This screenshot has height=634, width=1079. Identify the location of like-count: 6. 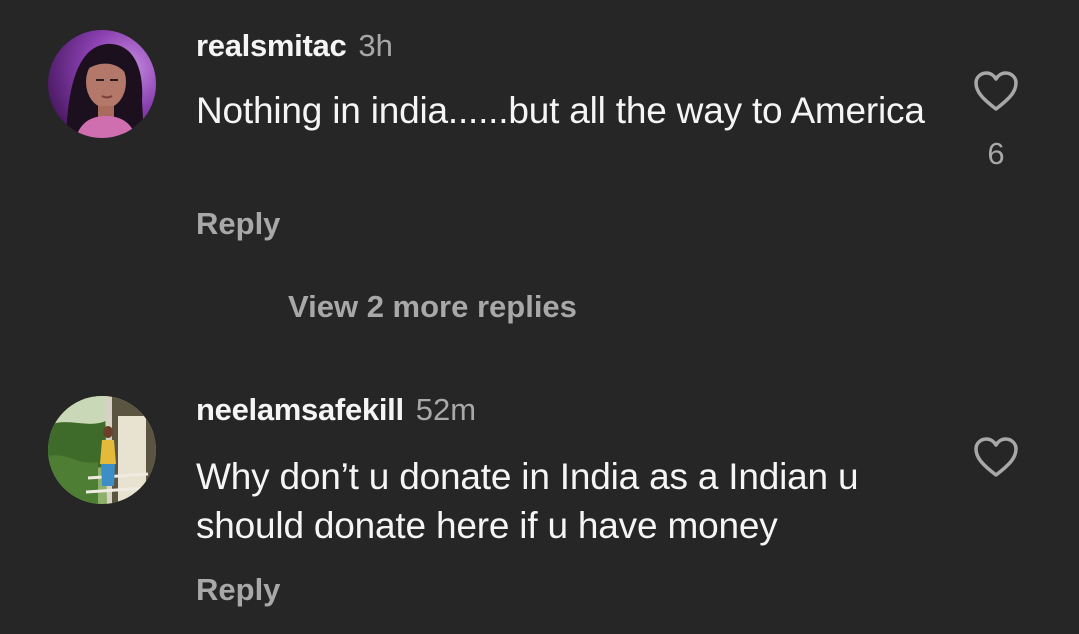
(996, 153).